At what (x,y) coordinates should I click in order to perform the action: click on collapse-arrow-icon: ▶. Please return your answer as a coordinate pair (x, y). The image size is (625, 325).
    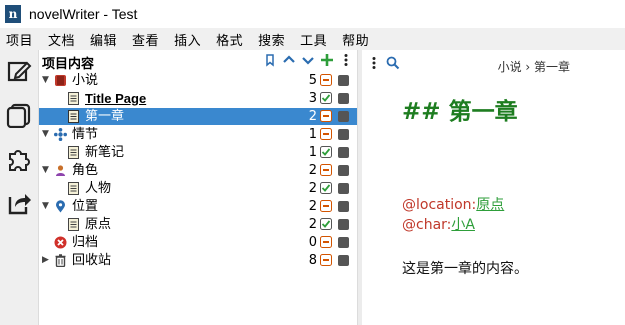
    Looking at the image, I should click on (47, 260).